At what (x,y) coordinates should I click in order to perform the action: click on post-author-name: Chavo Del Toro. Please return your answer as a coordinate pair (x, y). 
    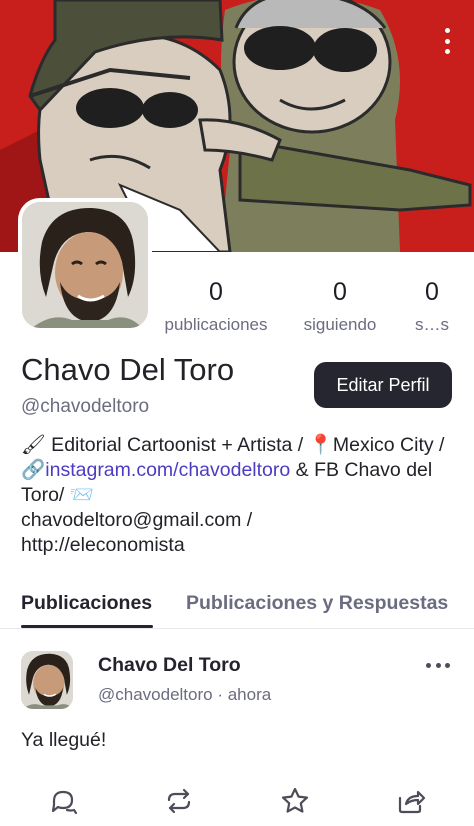
    Looking at the image, I should click on (169, 665).